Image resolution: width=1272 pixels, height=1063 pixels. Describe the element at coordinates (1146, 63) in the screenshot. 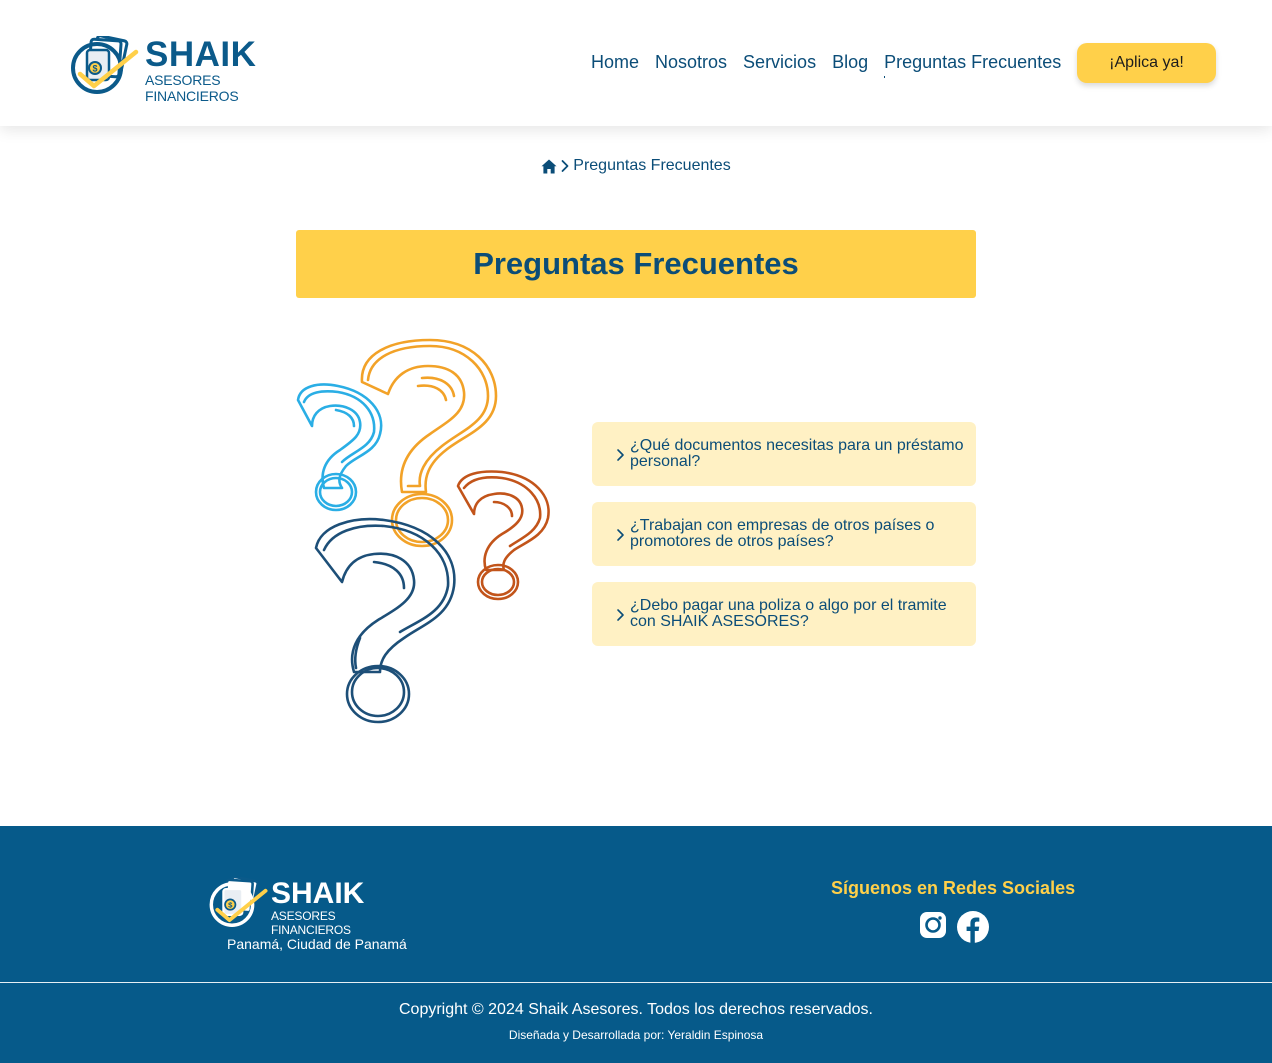

I see `apply-button: ¡Aplica ya!` at that location.